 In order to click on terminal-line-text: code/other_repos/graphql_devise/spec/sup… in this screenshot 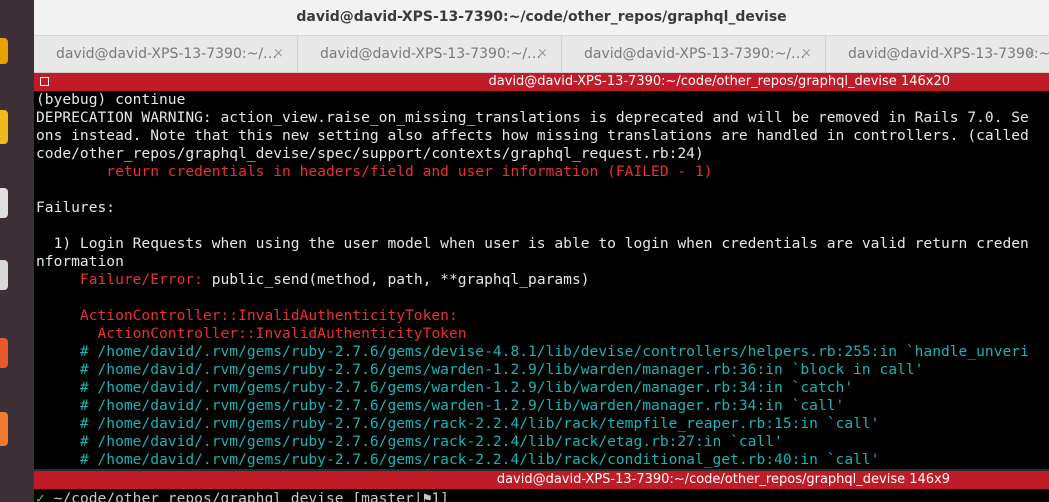, I will do `click(370, 153)`.